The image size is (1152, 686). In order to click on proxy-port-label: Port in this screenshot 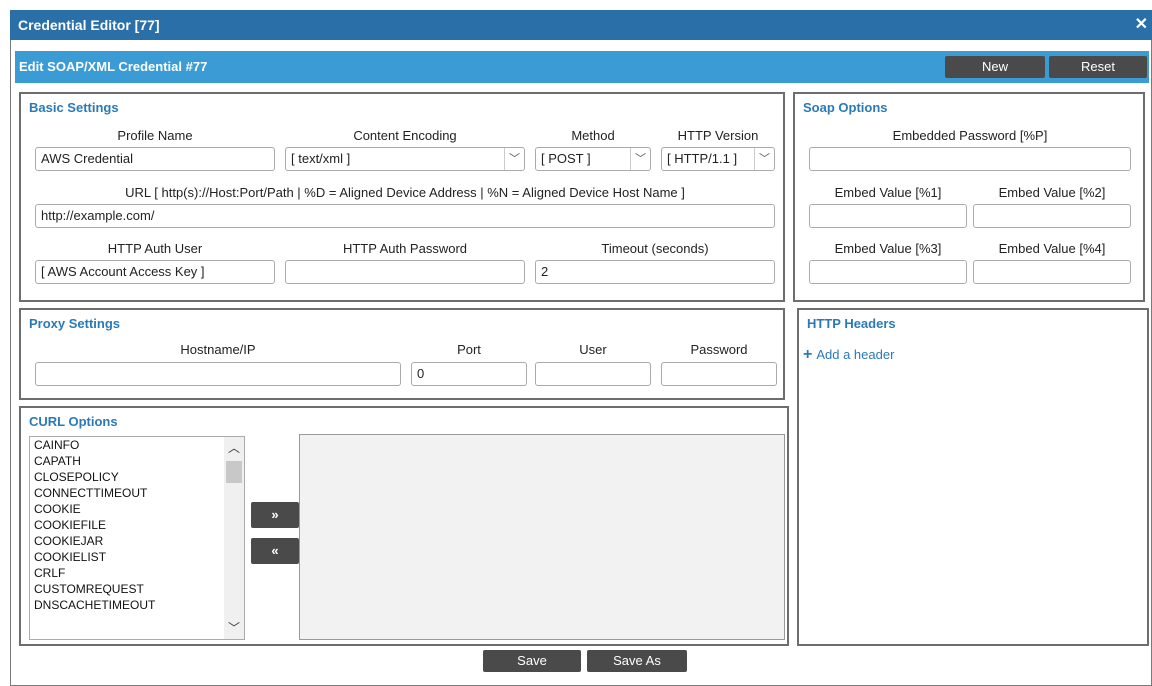, I will do `click(469, 349)`.